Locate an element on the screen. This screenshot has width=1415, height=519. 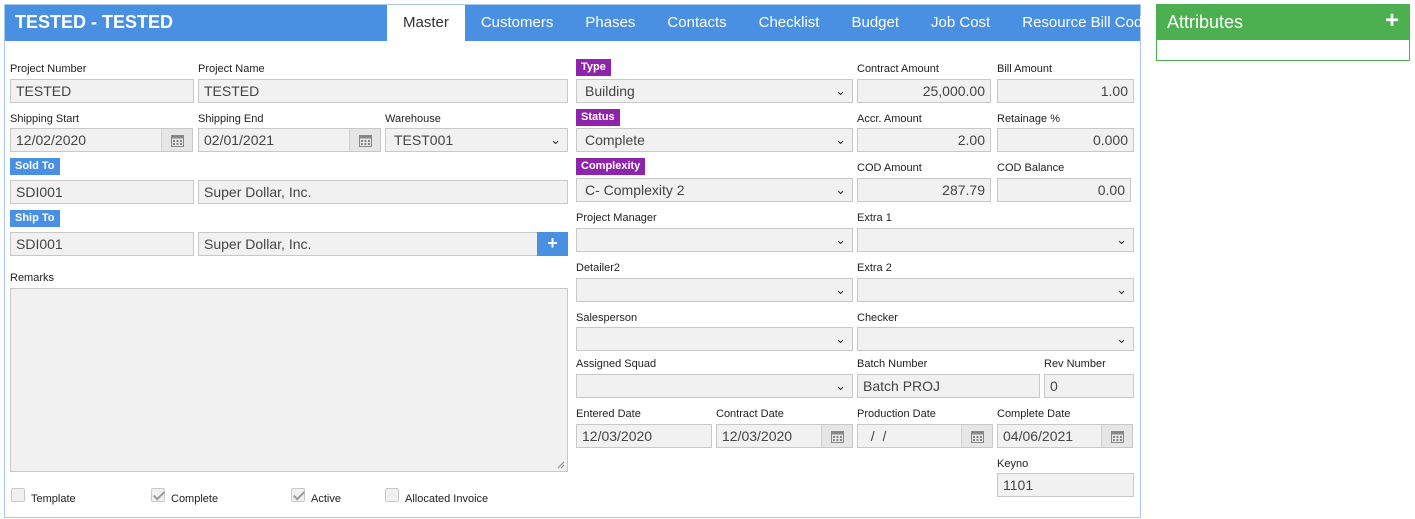
salesperson-select: ⌄ is located at coordinates (714, 339).